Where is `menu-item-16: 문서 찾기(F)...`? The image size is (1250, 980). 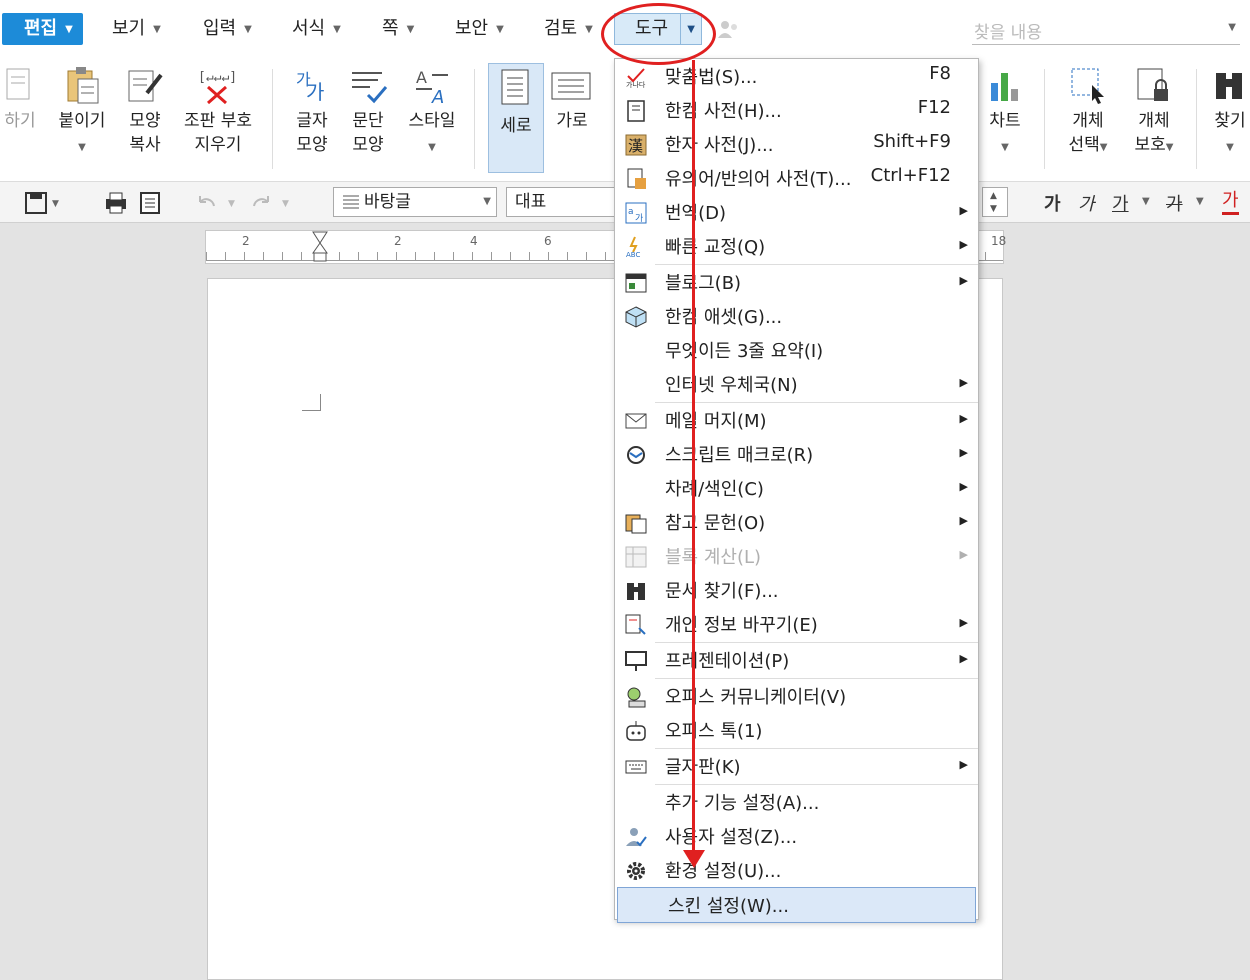
menu-item-16: 문서 찾기(F)... is located at coordinates (796, 590).